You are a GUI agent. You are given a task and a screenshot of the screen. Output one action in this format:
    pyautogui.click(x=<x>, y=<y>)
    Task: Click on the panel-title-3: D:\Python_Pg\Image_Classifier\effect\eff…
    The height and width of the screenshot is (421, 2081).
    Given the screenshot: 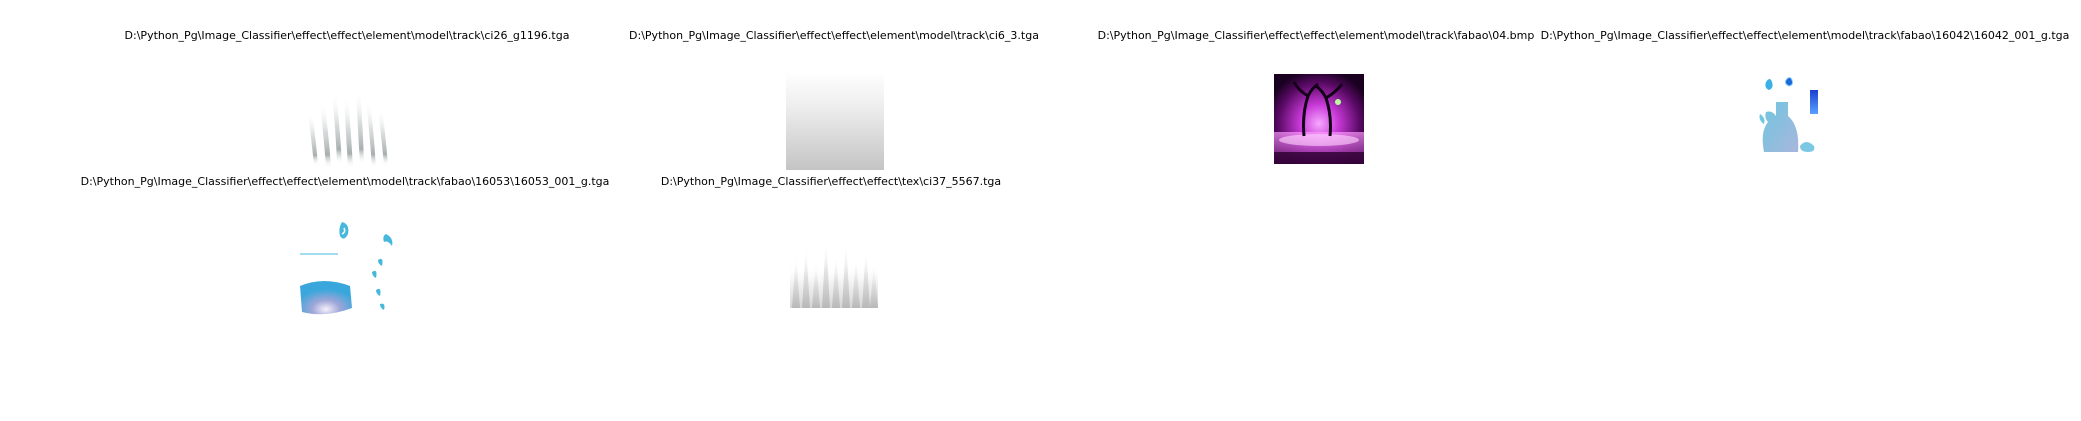 What is the action you would take?
    pyautogui.click(x=1316, y=35)
    